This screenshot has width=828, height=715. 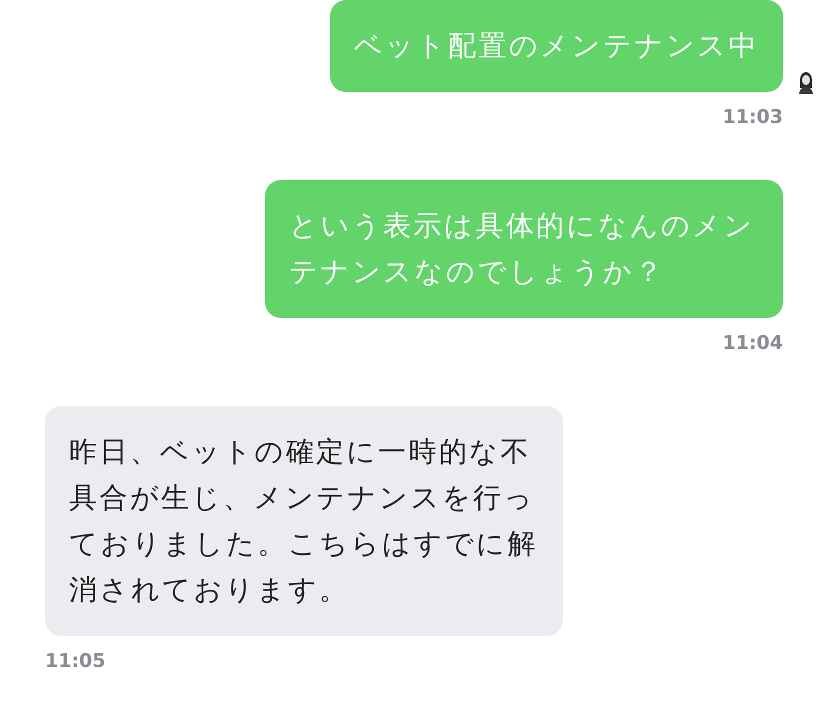 I want to click on message-time: 11:04, so click(x=752, y=343).